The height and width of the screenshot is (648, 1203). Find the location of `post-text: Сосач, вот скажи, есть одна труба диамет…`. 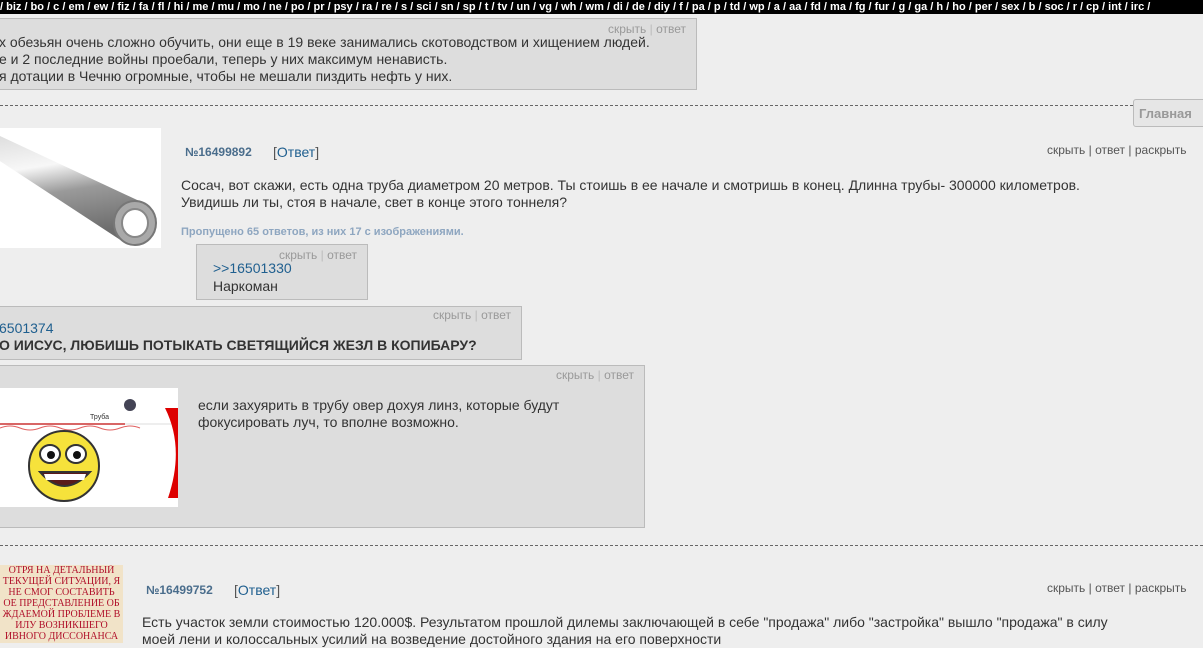

post-text: Сосач, вот скажи, есть одна труба диамет… is located at coordinates (630, 185).